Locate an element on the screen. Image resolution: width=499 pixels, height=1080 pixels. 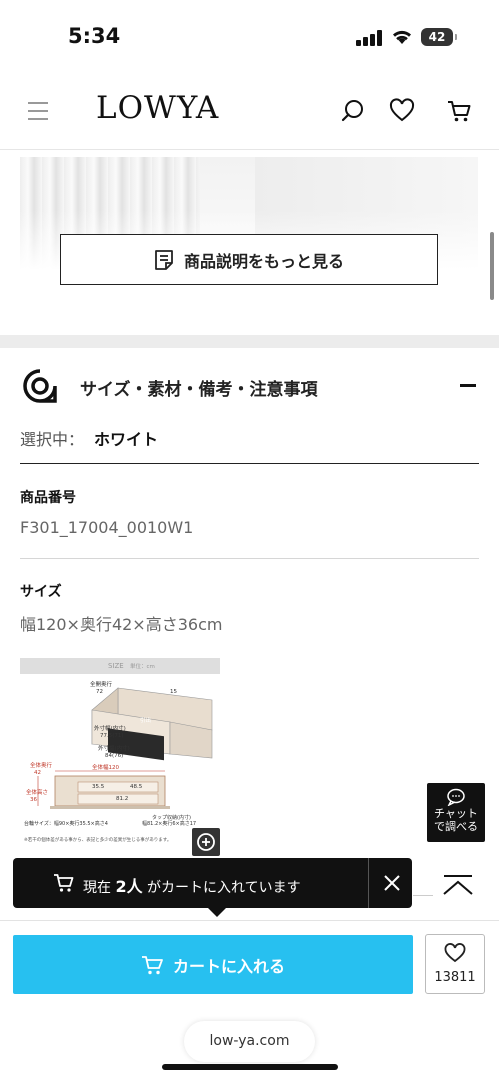
chat-button: チャット で調べる is located at coordinates (456, 812).